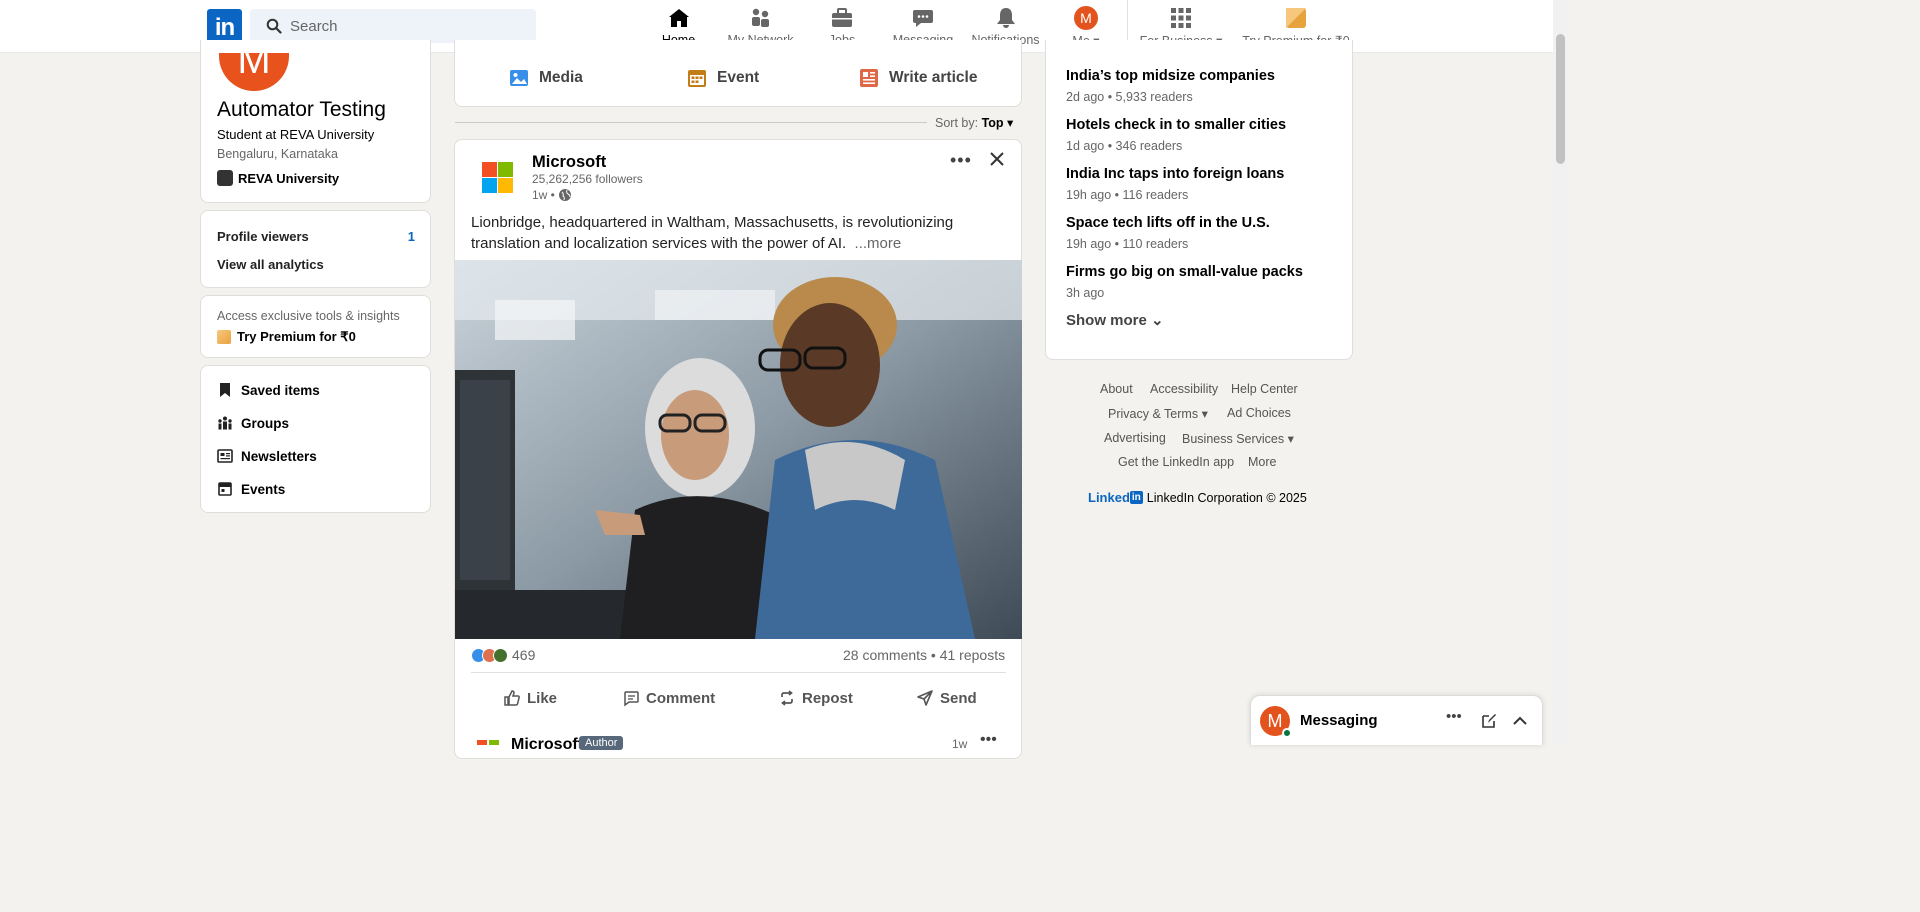 The image size is (1920, 912). What do you see at coordinates (268, 390) in the screenshot?
I see `saved-items-link: Saved items` at bounding box center [268, 390].